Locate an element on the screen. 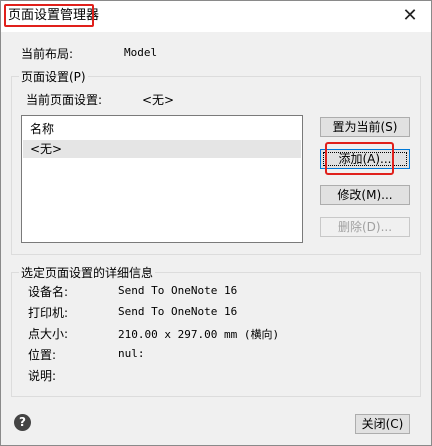  close-icon: ✕ is located at coordinates (410, 16).